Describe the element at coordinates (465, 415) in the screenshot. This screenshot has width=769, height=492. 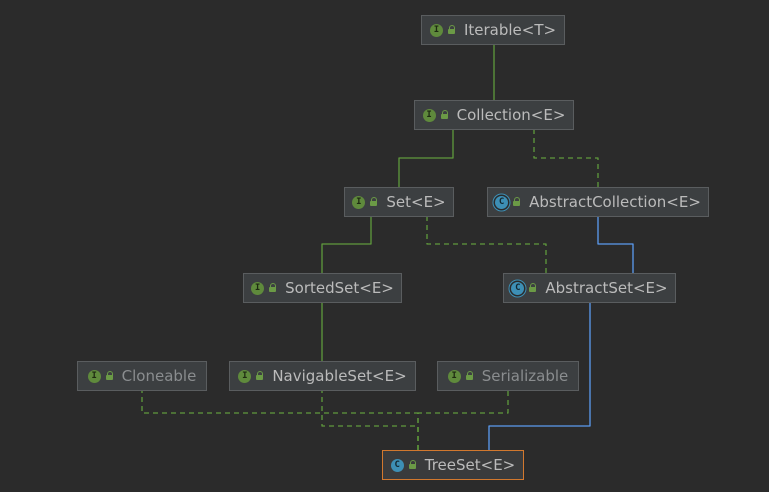
I see `edge-treeset-to-serializable` at that location.